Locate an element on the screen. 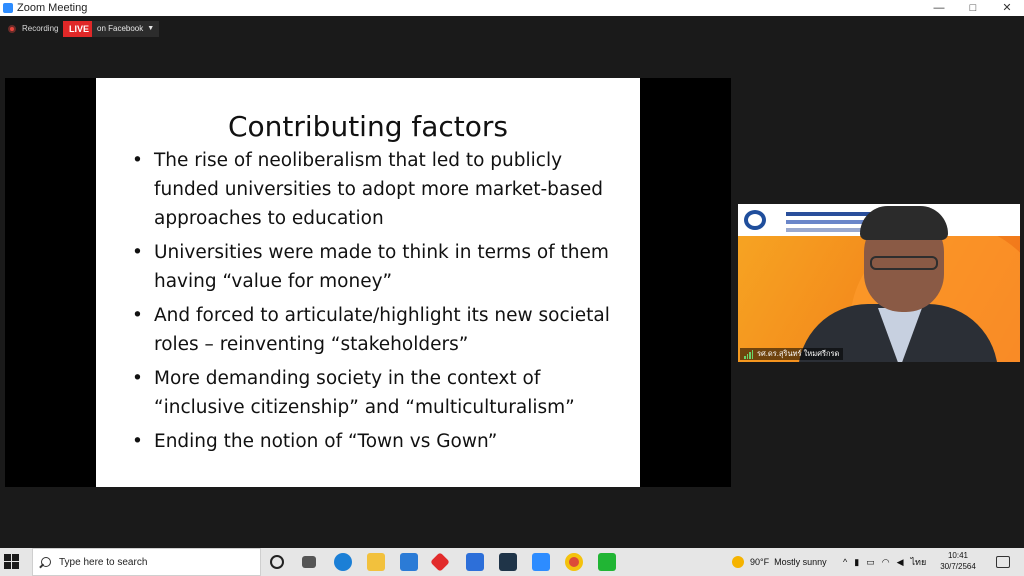 The image size is (1024, 576). system-tray: ^ ▮ ▭ ◠ ◀ ไทย is located at coordinates (884, 562).